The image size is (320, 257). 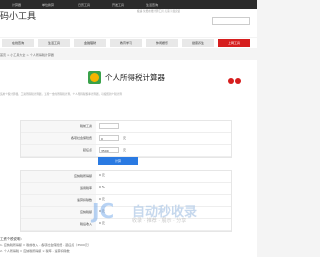 What do you see at coordinates (58, 200) in the screenshot?
I see `result-label: 速算扣除数` at bounding box center [58, 200].